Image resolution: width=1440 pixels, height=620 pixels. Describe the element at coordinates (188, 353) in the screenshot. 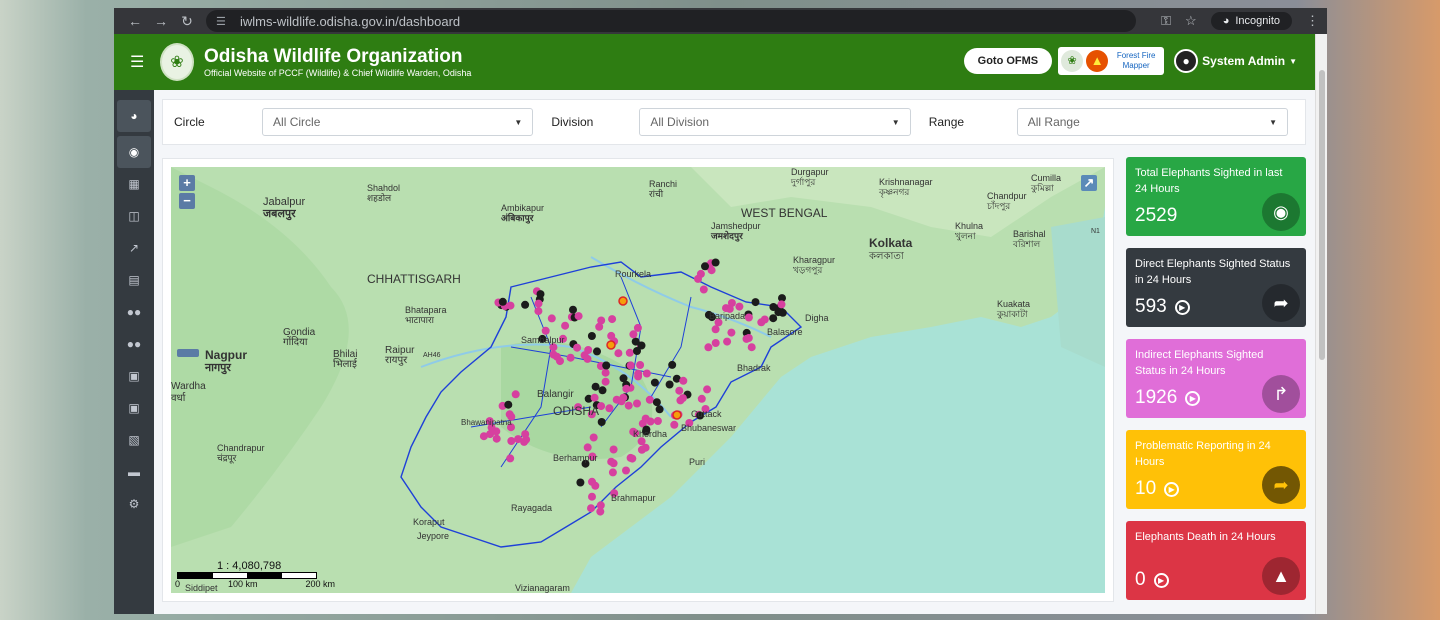

I see `layer-switcher` at that location.